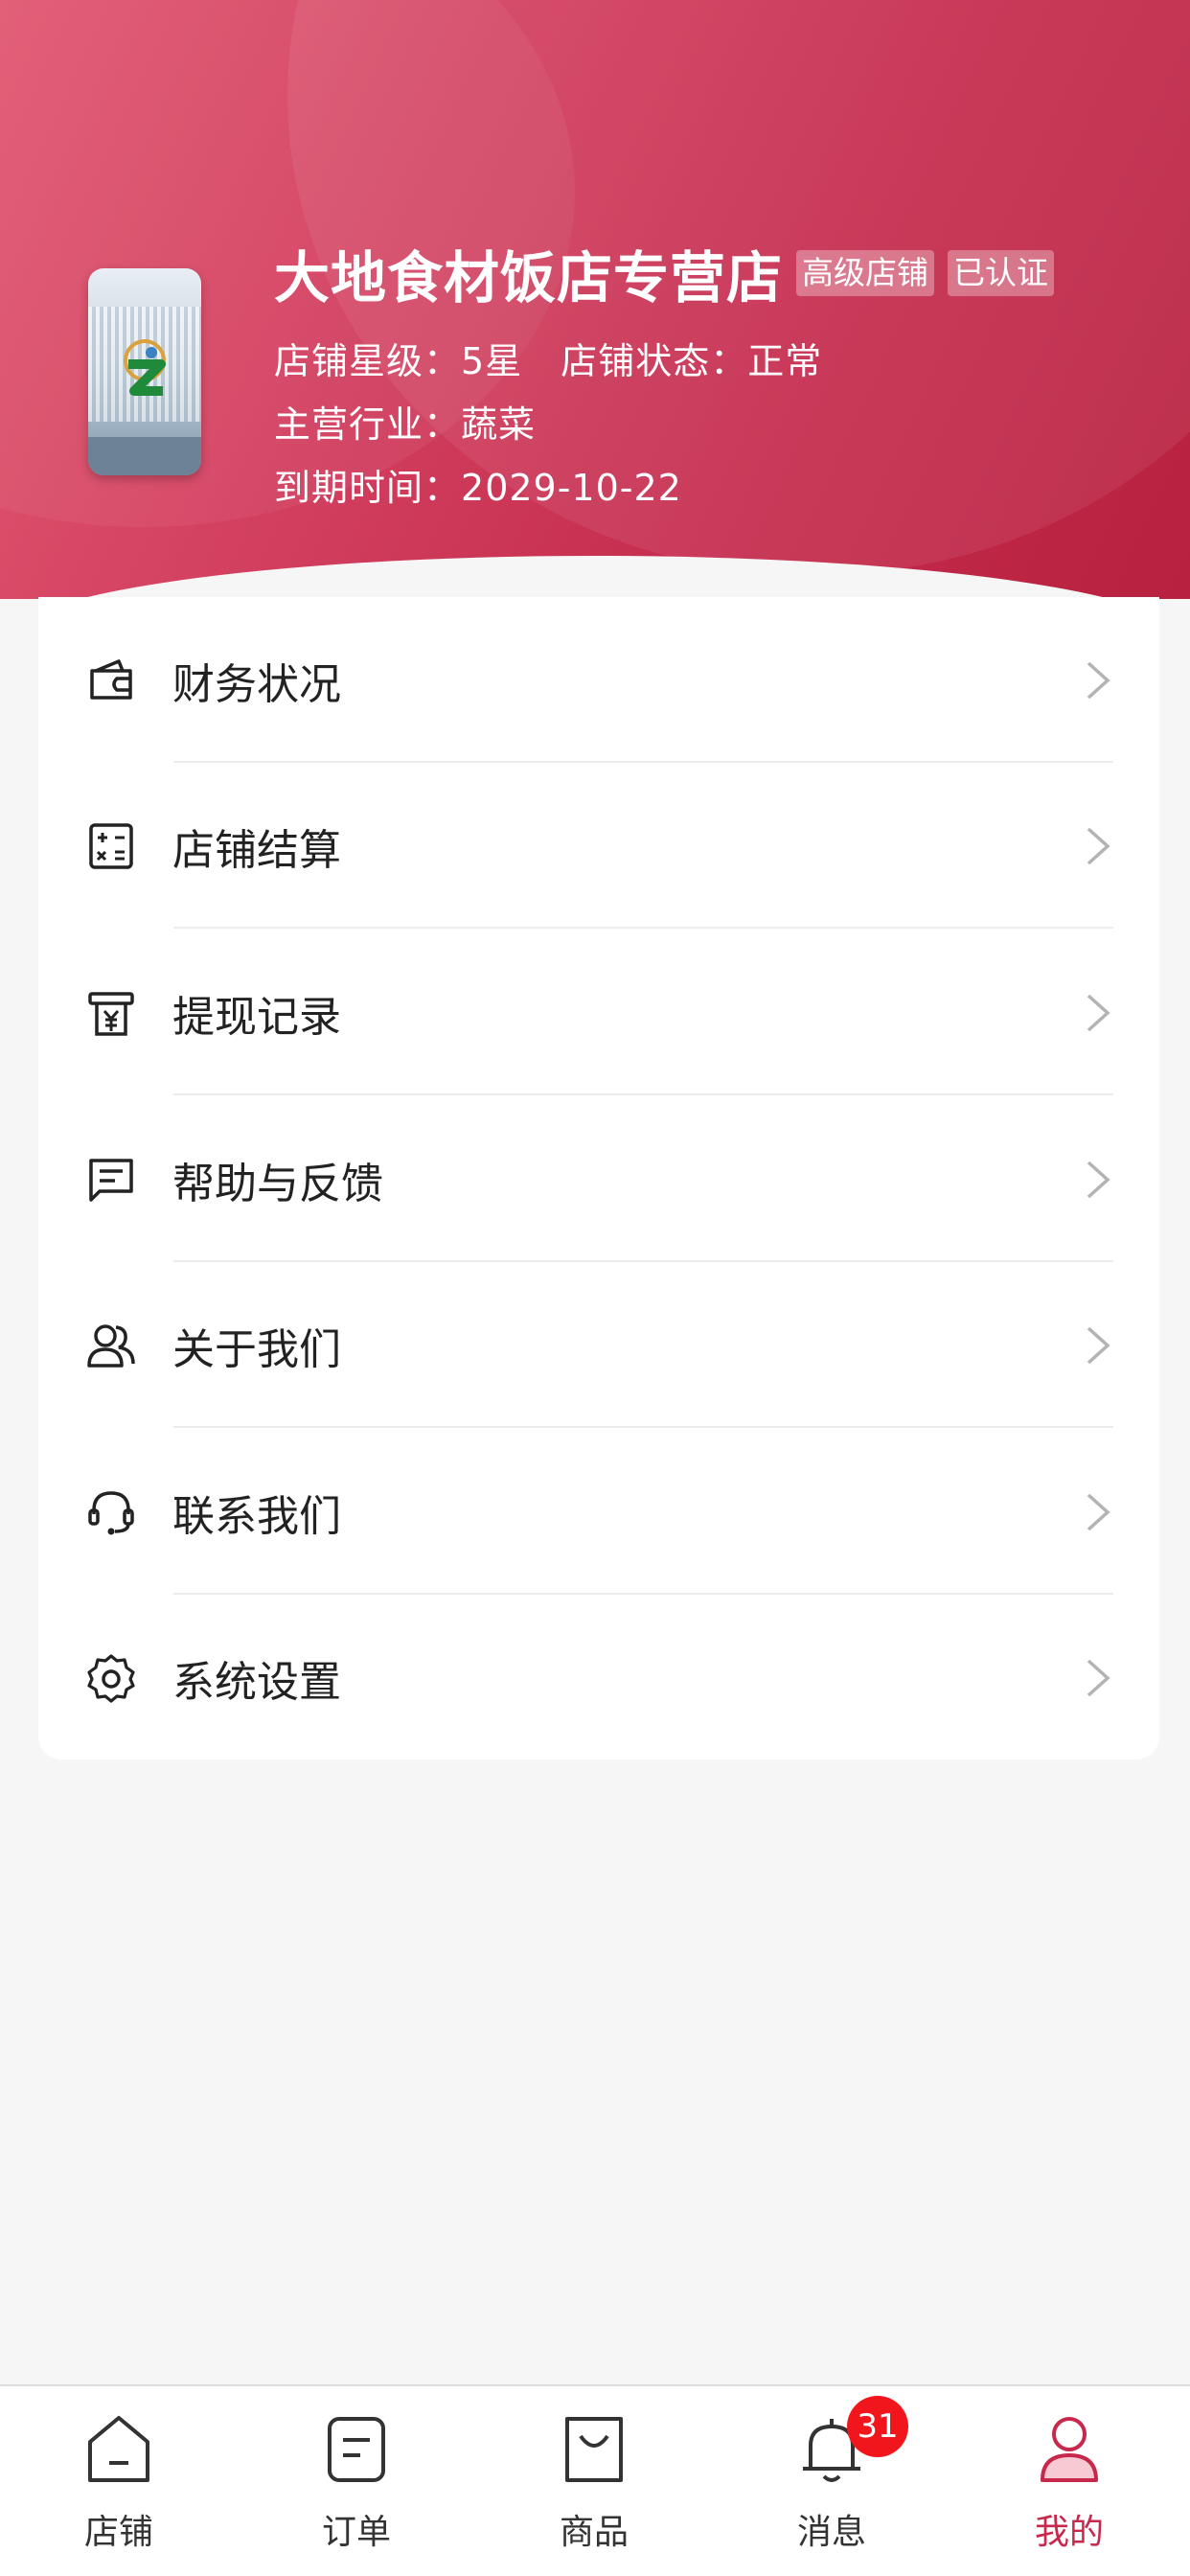 The width and height of the screenshot is (1190, 2576). Describe the element at coordinates (111, 1180) in the screenshot. I see `feedback-message-icon` at that location.